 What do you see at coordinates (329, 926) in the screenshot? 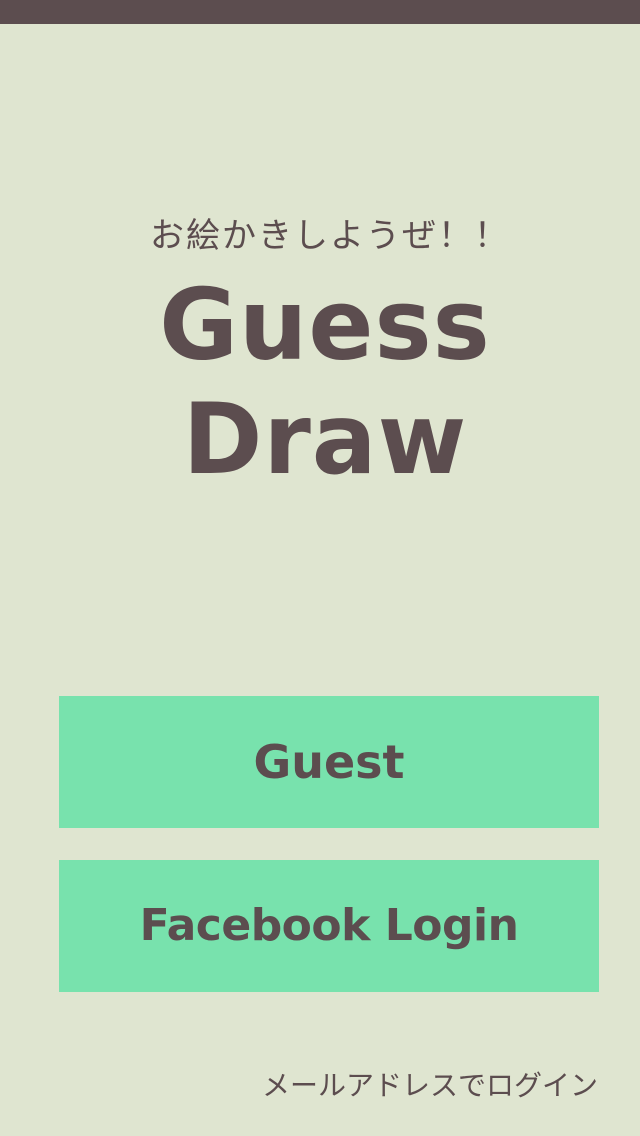
I see `facebook-login-button: Facebook Login` at bounding box center [329, 926].